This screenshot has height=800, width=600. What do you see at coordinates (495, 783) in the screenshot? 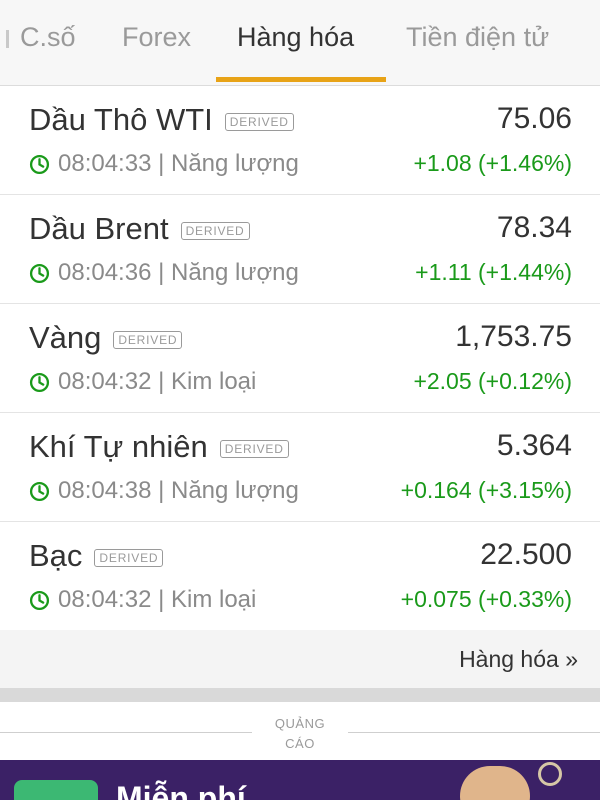
I see `ad-person-image` at bounding box center [495, 783].